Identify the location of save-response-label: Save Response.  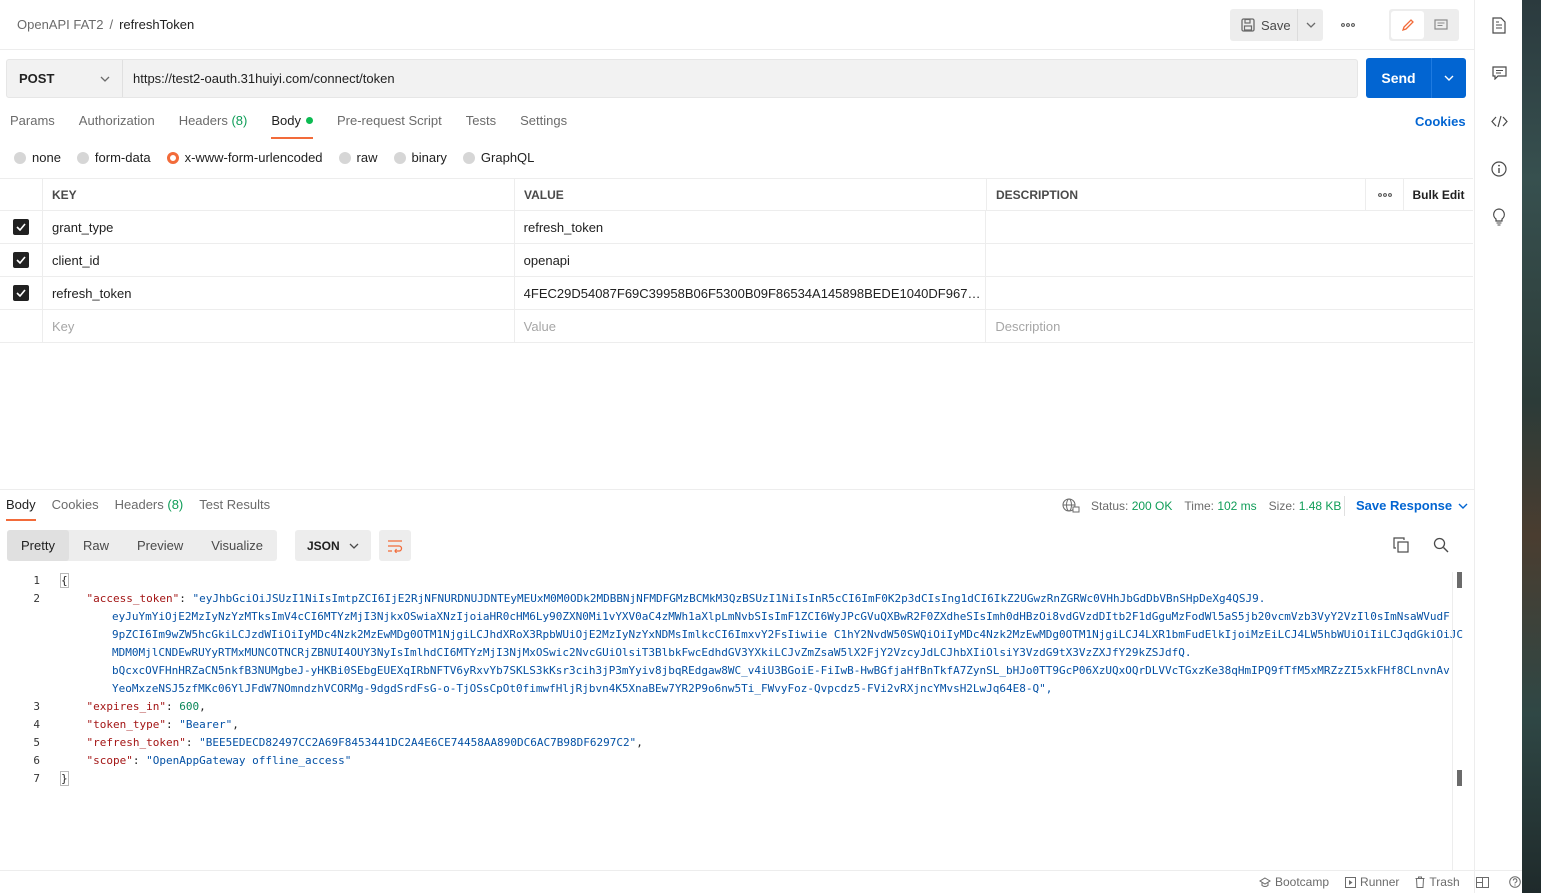
(1404, 505).